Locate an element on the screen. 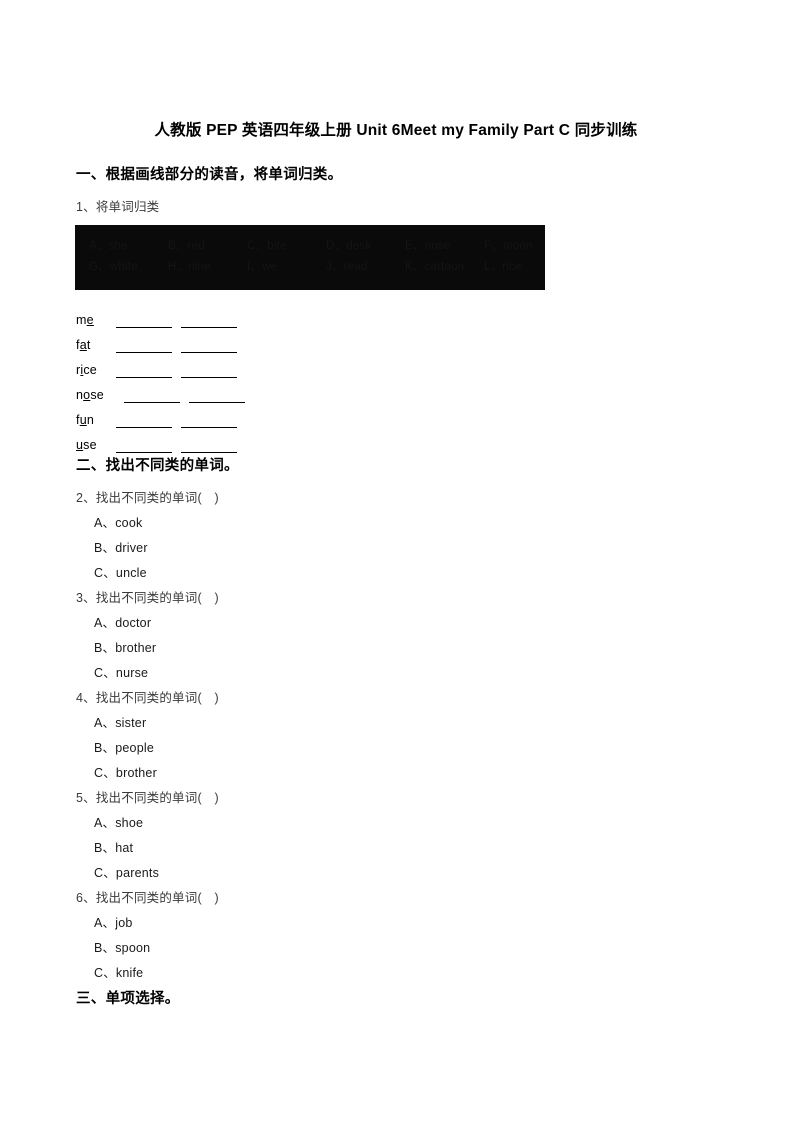 Image resolution: width=793 pixels, height=1122 pixels. question-2-option-c: C、uncle is located at coordinates (120, 571).